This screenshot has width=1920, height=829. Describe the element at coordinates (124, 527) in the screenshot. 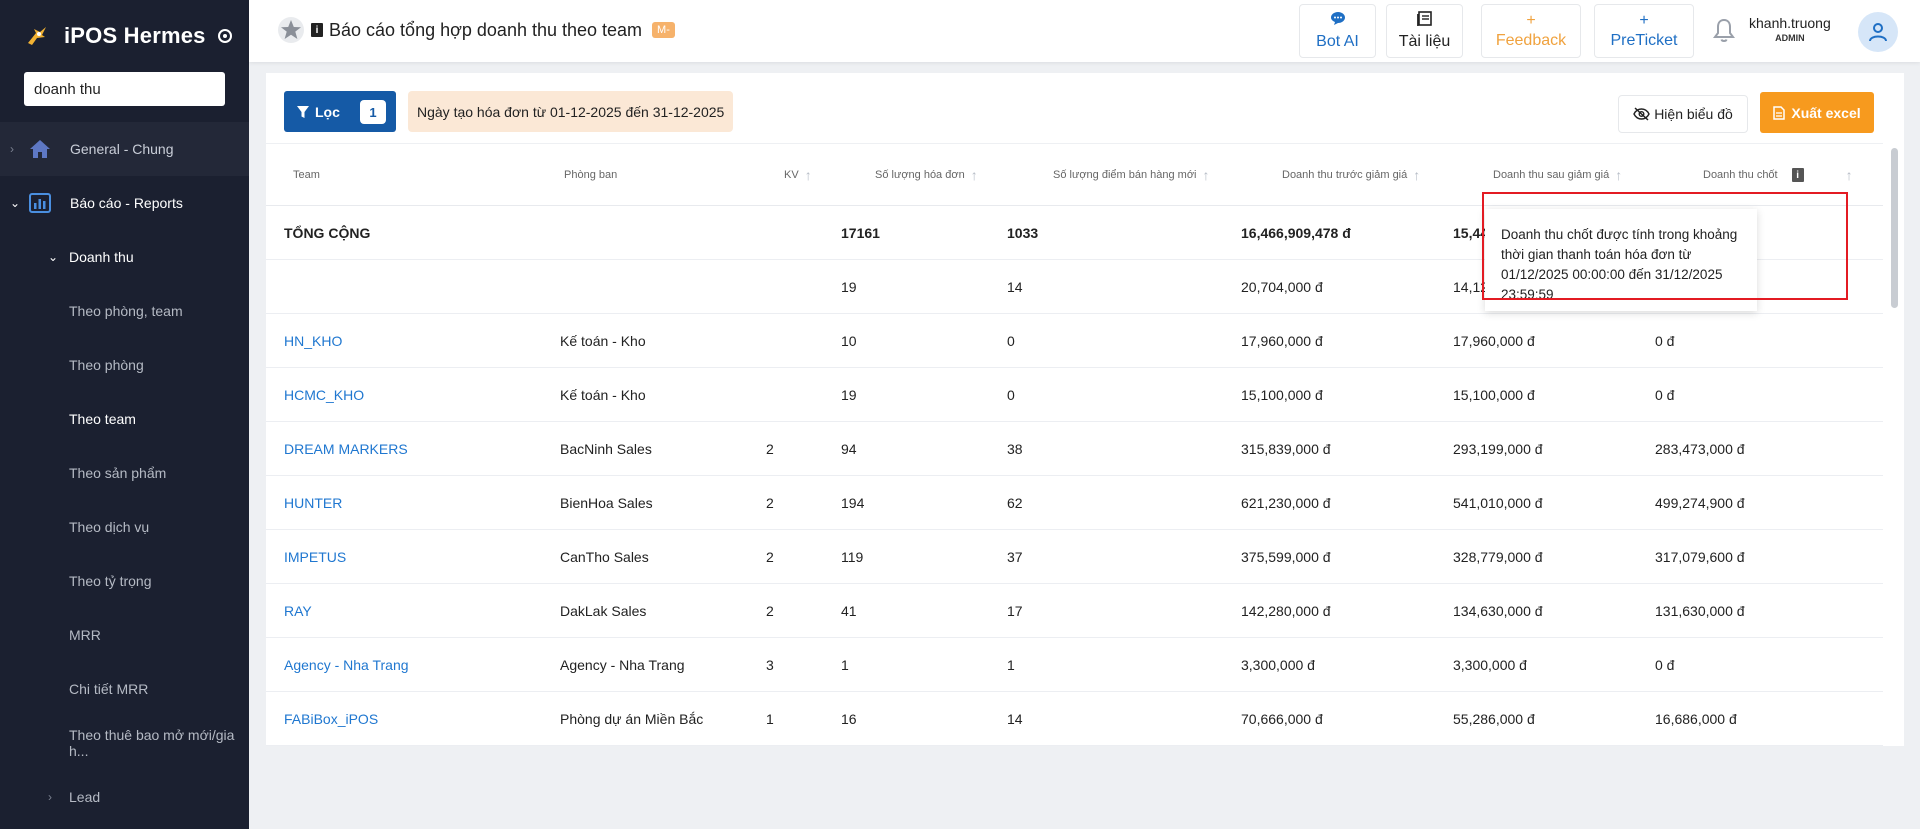

I see `sidebar-item-by-service: Theo dịch vụ` at that location.